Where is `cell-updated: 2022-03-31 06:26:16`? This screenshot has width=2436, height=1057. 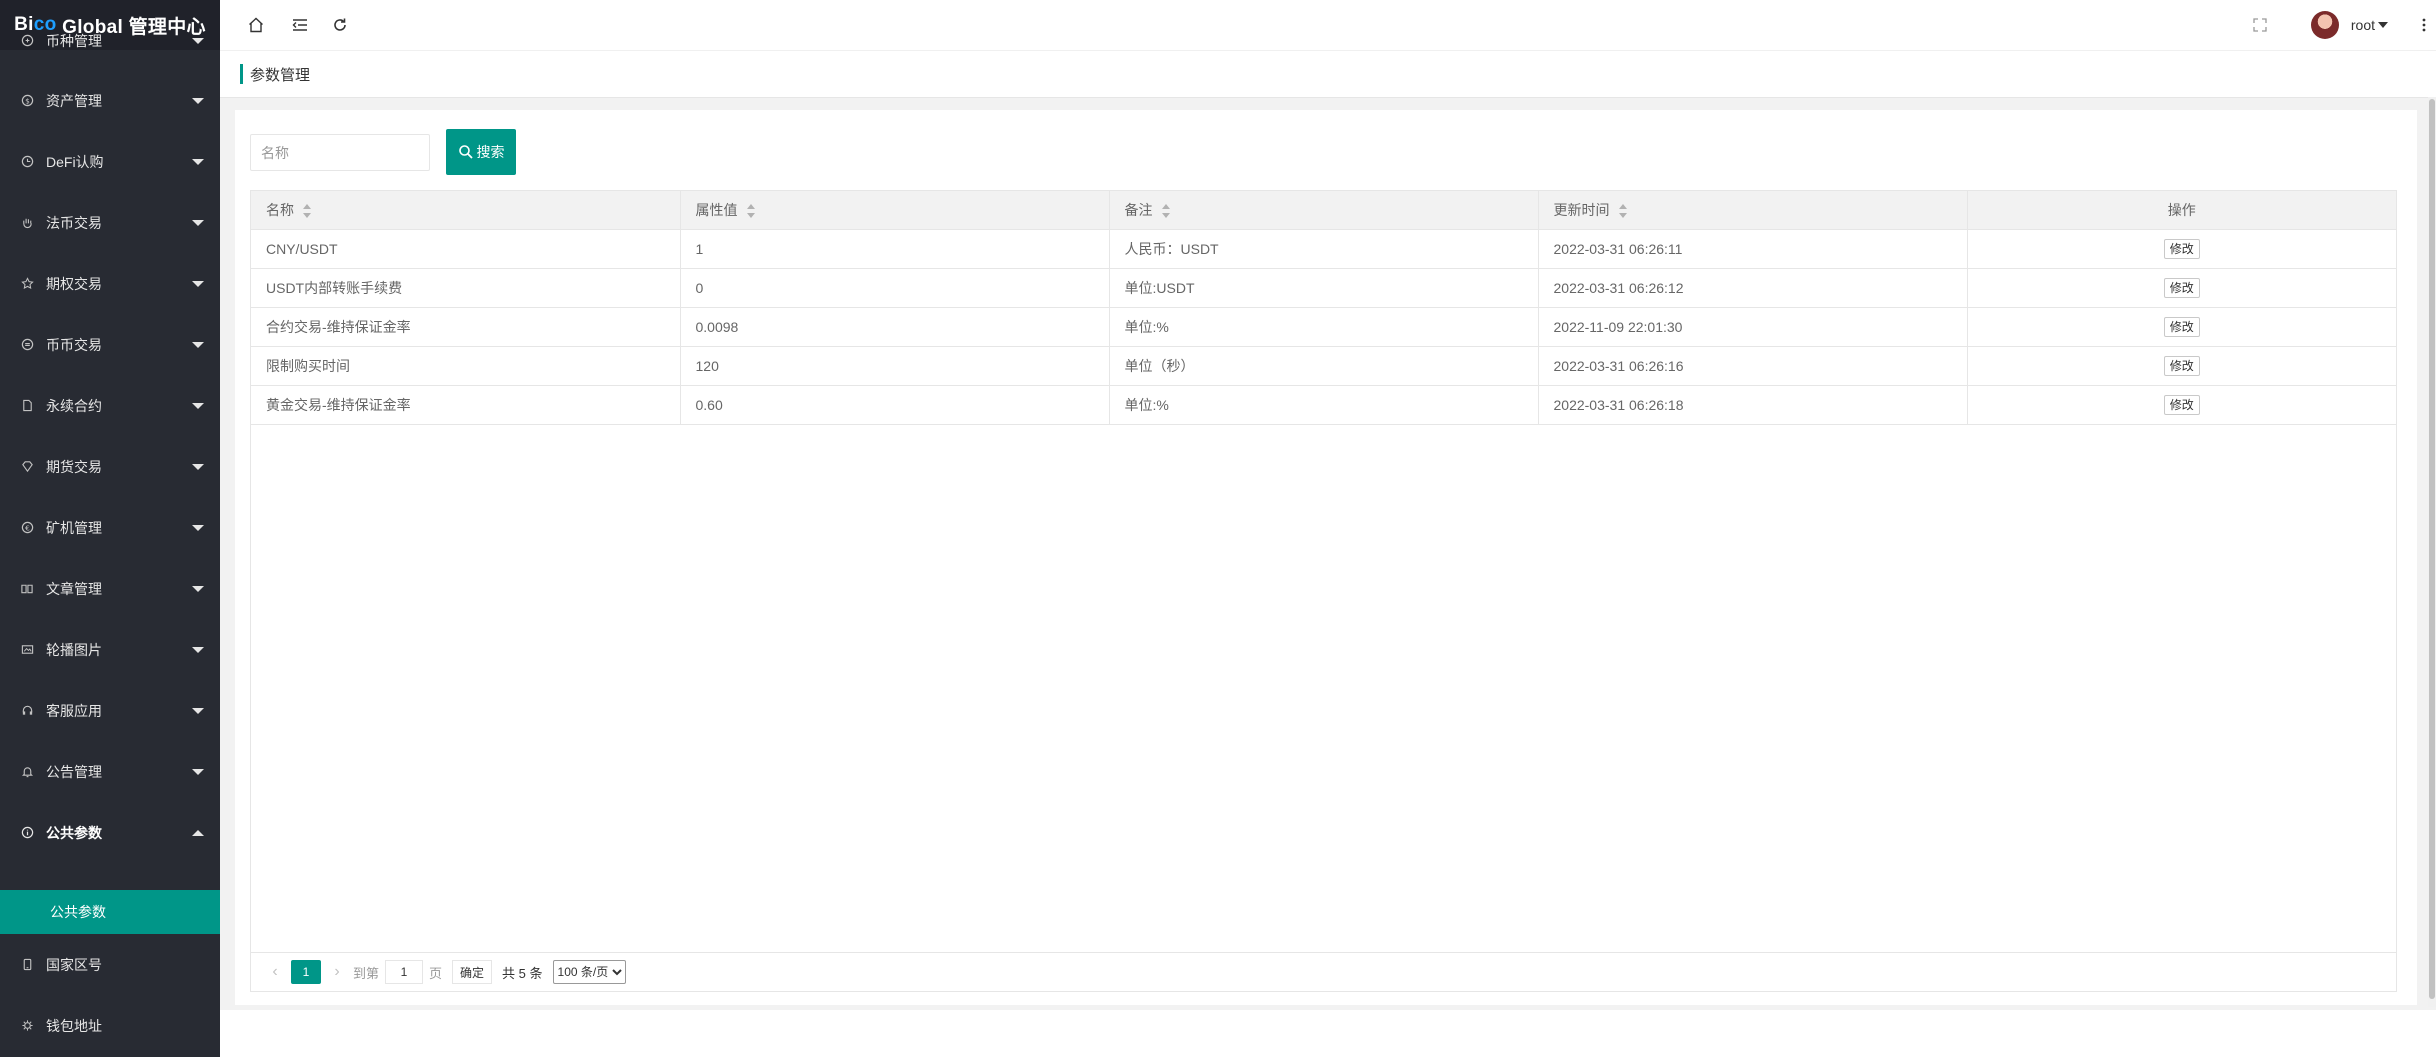 cell-updated: 2022-03-31 06:26:16 is located at coordinates (1753, 366).